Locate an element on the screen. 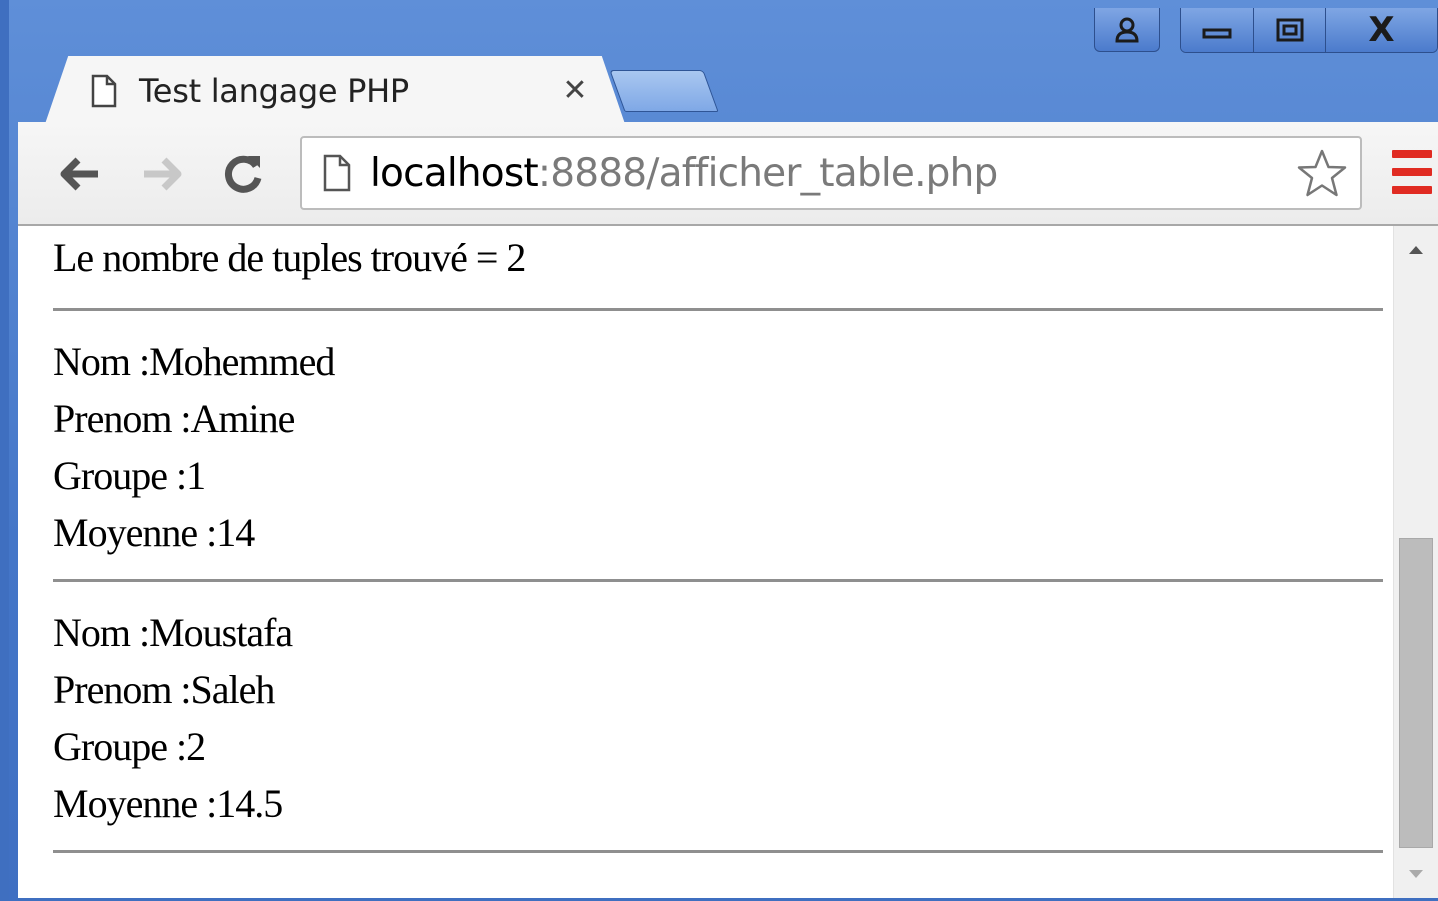 This screenshot has height=901, width=1438. close-icon: X is located at coordinates (1381, 30).